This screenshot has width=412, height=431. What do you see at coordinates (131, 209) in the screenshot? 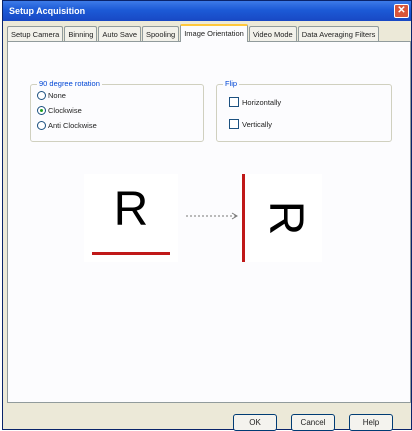
I see `original-letter: R` at bounding box center [131, 209].